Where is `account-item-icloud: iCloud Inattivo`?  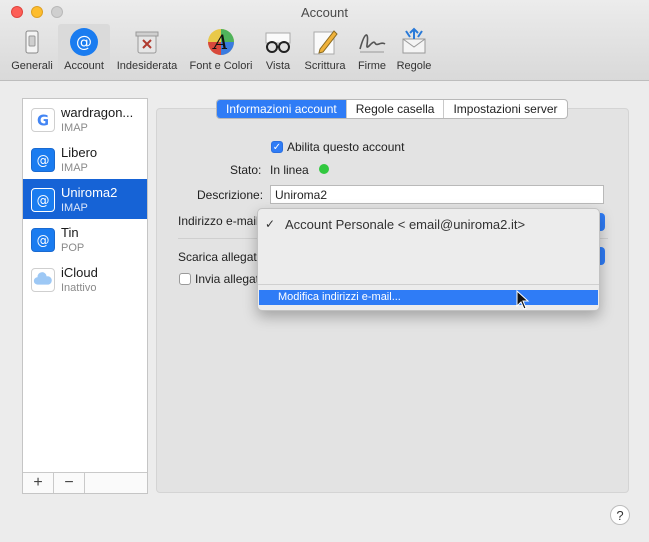 account-item-icloud: iCloud Inattivo is located at coordinates (85, 279).